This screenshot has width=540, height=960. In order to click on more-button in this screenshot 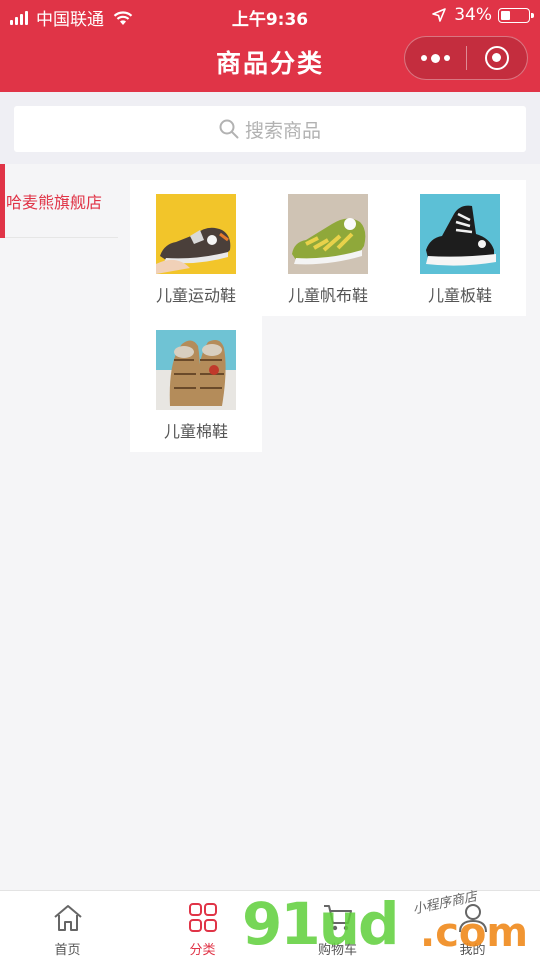, I will do `click(435, 58)`.